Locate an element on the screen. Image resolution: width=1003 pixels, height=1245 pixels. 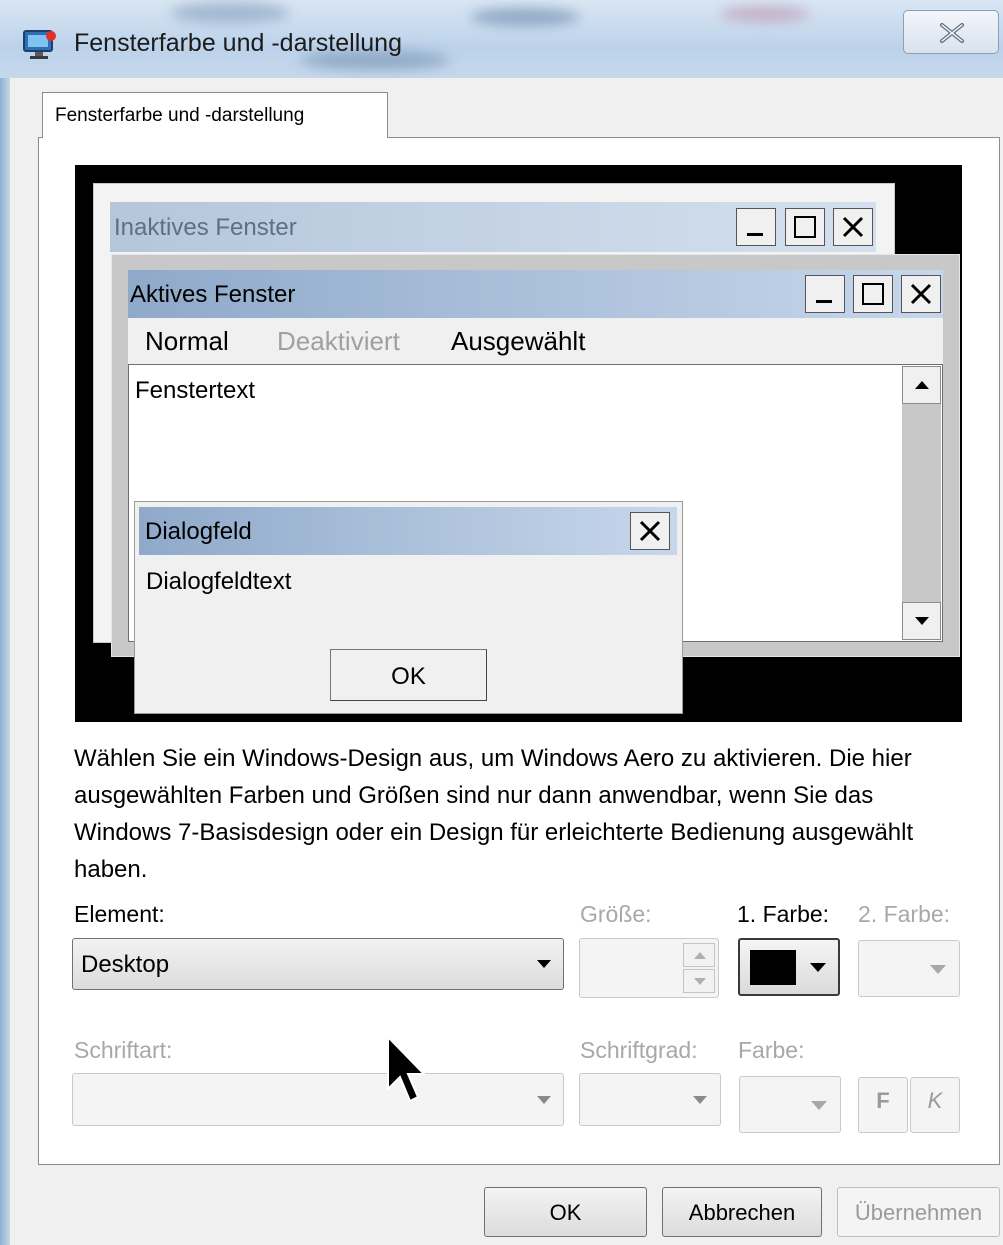
inactive-maximize-button is located at coordinates (805, 227).